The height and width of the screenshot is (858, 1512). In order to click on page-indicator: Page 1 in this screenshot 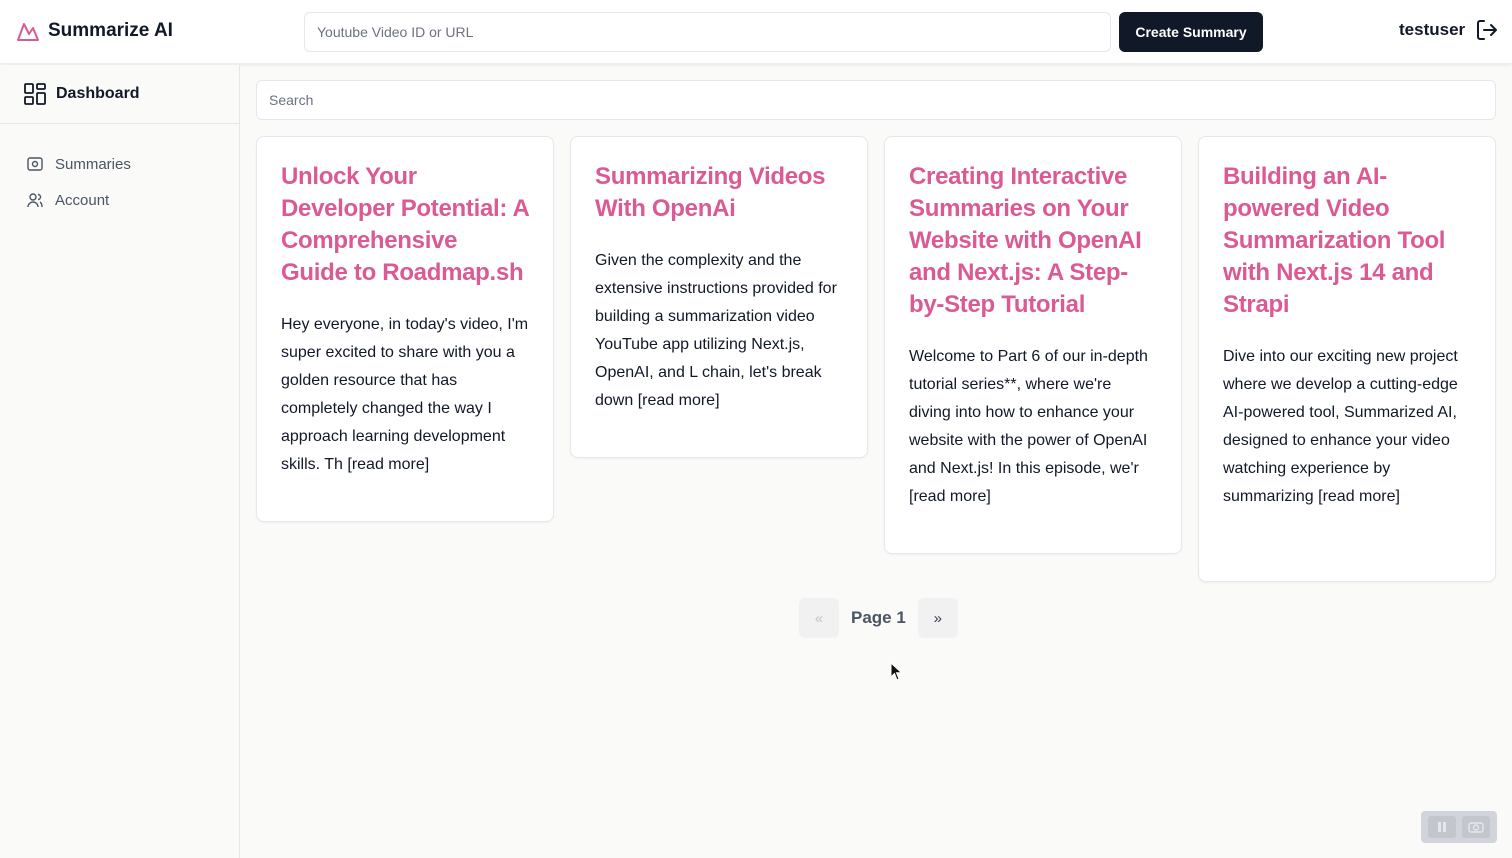, I will do `click(878, 617)`.